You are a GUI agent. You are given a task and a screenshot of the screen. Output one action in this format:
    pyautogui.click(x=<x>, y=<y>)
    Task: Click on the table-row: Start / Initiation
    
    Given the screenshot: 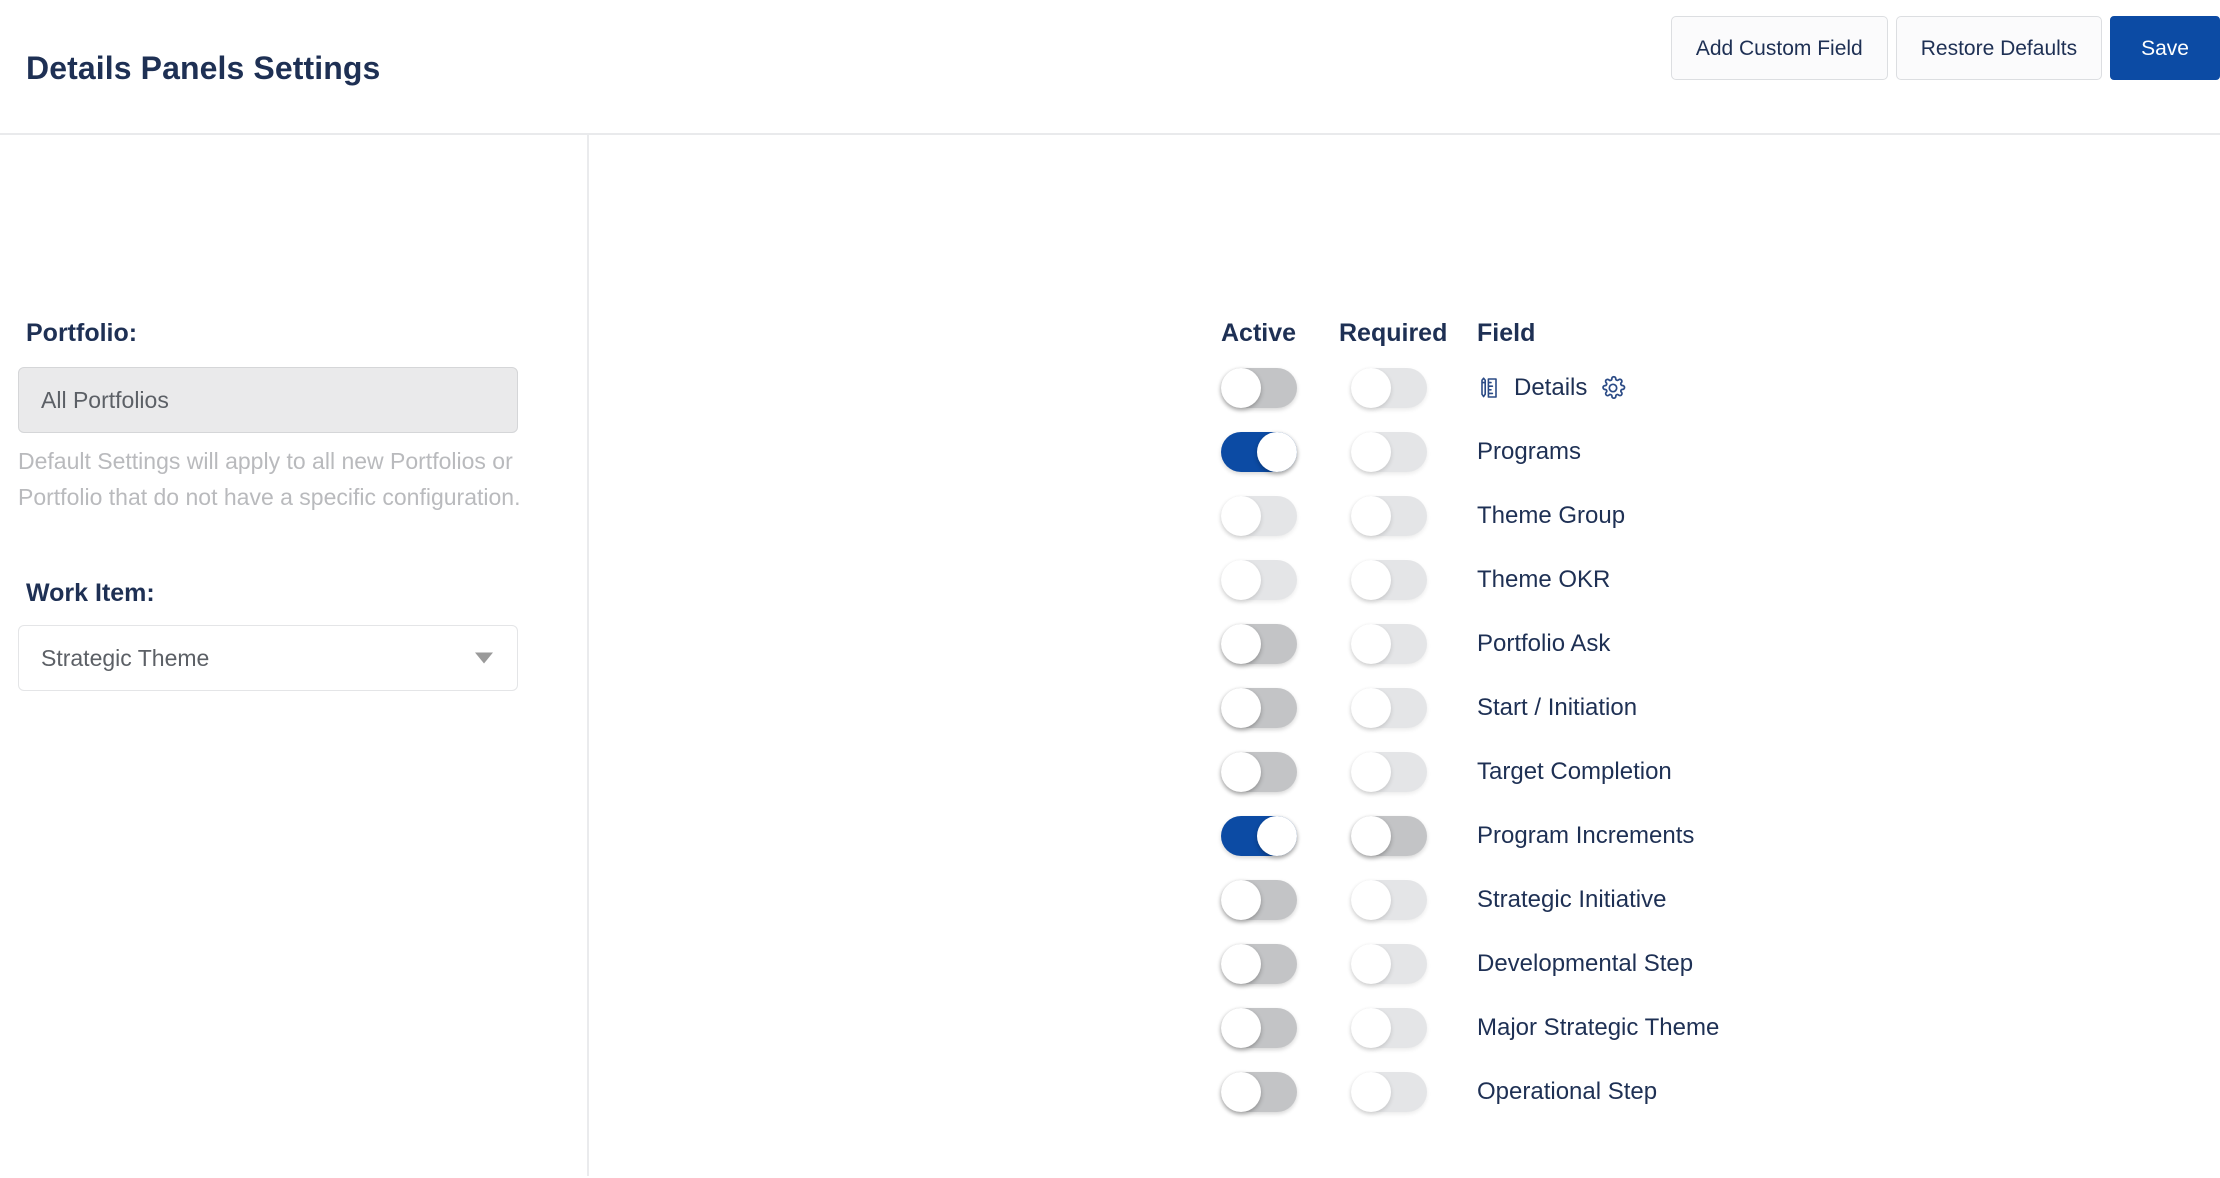 What is the action you would take?
    pyautogui.click(x=1404, y=720)
    